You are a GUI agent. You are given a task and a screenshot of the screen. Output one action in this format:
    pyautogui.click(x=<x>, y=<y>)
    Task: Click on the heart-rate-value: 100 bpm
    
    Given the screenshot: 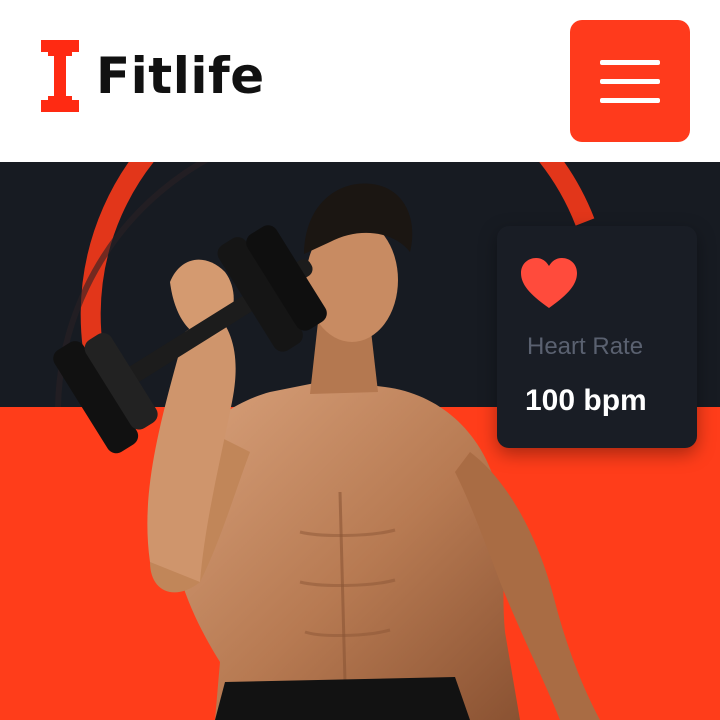 What is the action you would take?
    pyautogui.click(x=586, y=400)
    